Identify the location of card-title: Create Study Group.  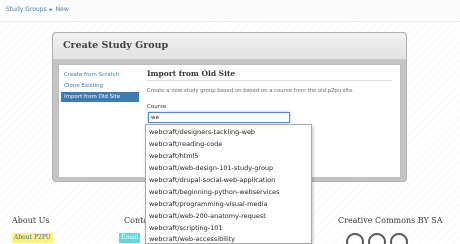
(116, 45).